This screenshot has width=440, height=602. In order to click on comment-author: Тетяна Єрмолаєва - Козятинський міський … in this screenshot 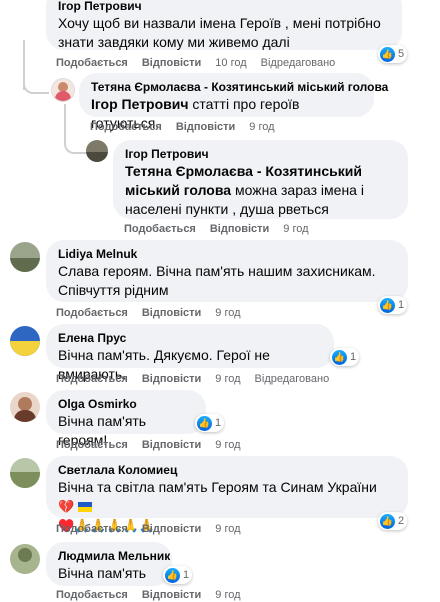, I will do `click(239, 87)`.